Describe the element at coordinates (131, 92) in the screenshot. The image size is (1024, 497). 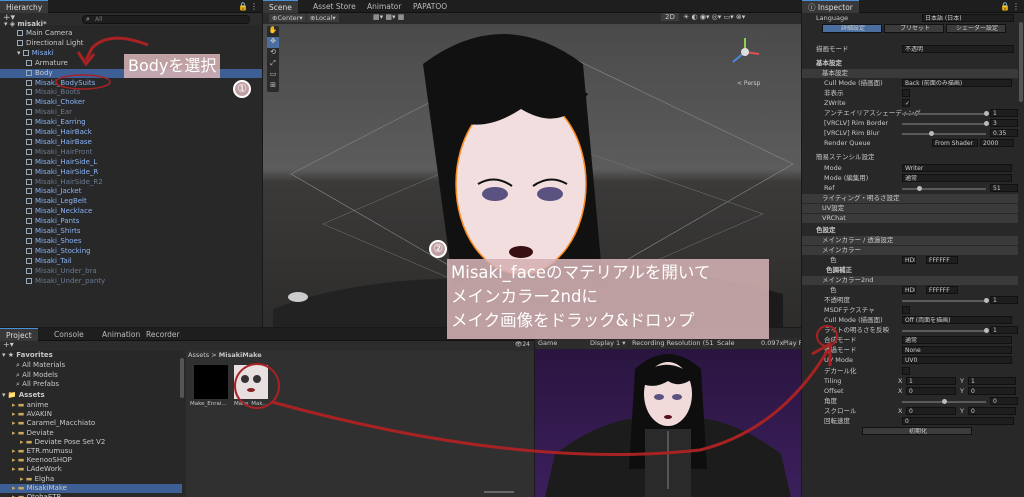
I see `hierarchy-item: Misaki_Boots` at that location.